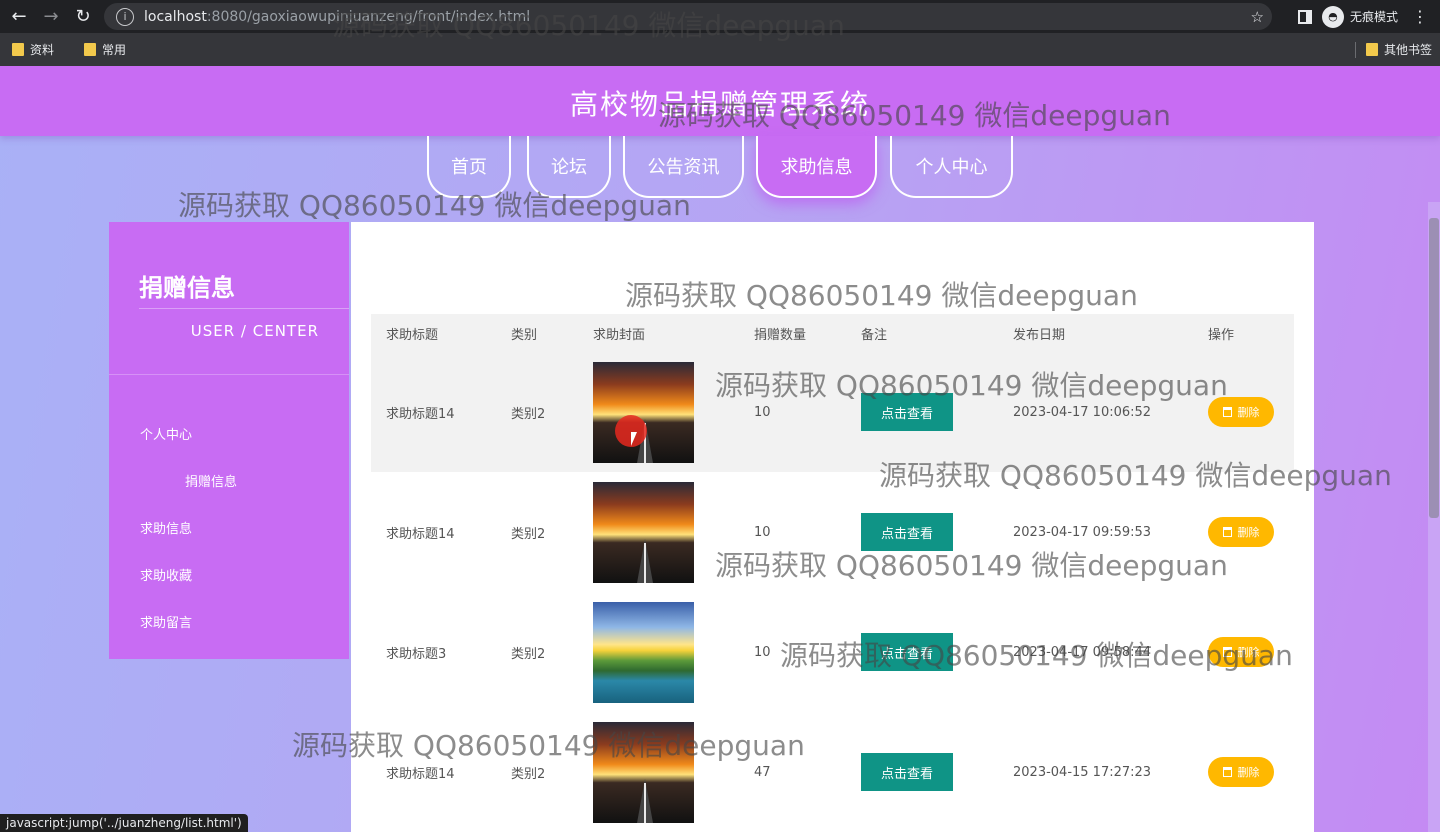  Describe the element at coordinates (683, 167) in the screenshot. I see `nav-news: 公告资讯` at that location.